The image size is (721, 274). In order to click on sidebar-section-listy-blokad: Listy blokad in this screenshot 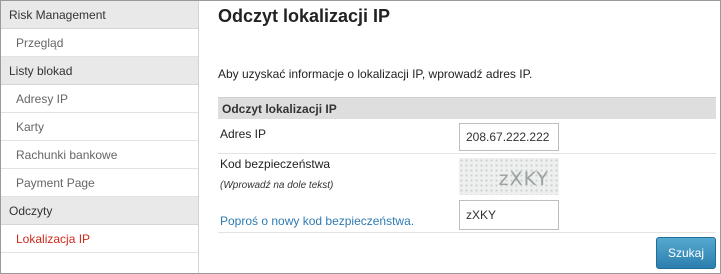, I will do `click(99, 71)`.